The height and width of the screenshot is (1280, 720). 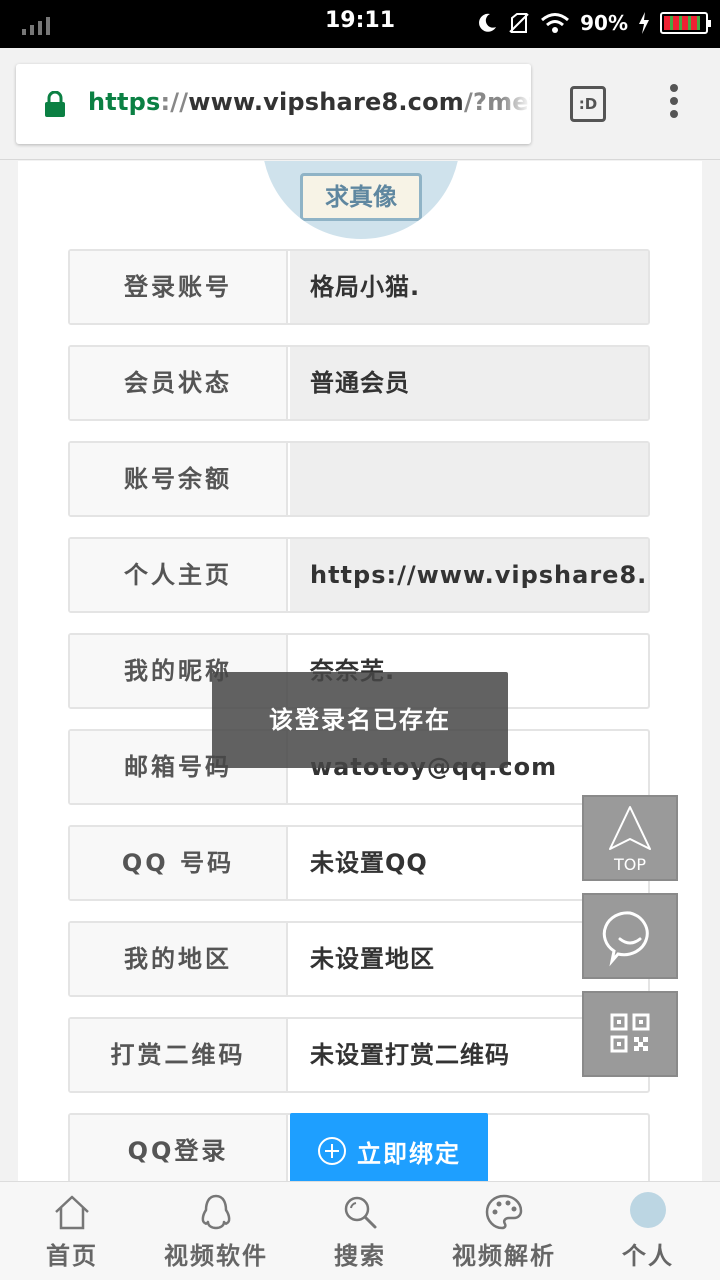 What do you see at coordinates (179, 287) in the screenshot?
I see `field-label: 登录账号` at bounding box center [179, 287].